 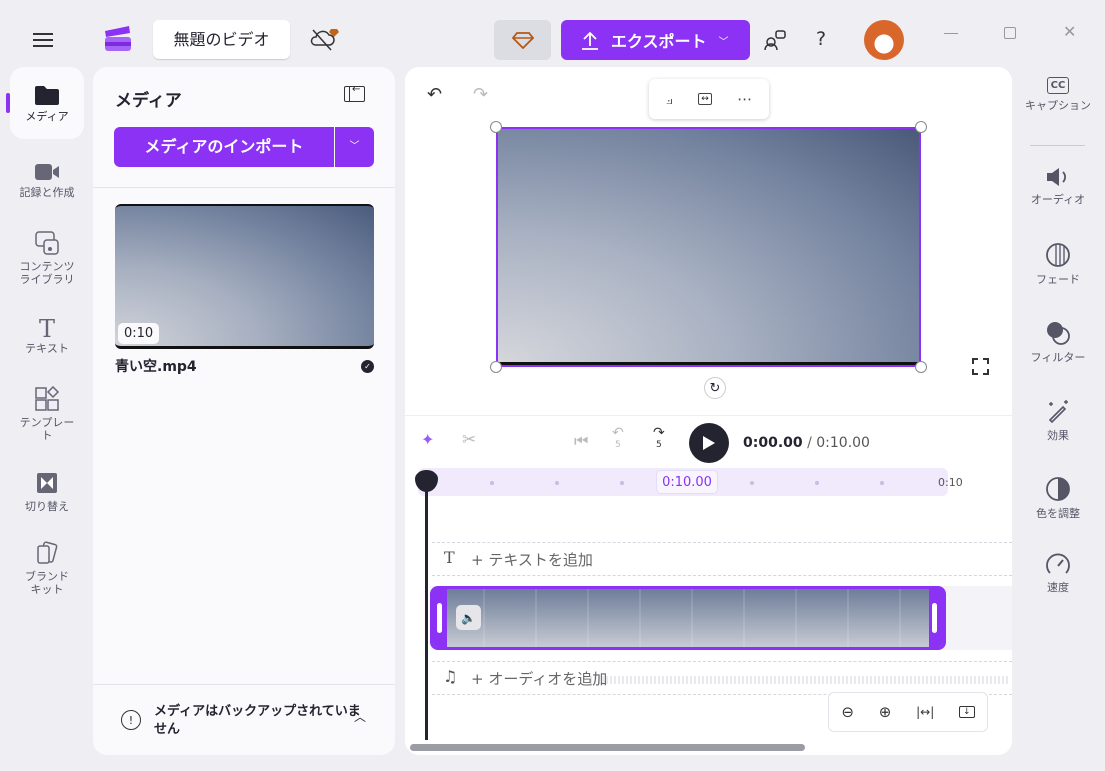 What do you see at coordinates (925, 712) in the screenshot?
I see `fit-timeline-icon: |↔|` at bounding box center [925, 712].